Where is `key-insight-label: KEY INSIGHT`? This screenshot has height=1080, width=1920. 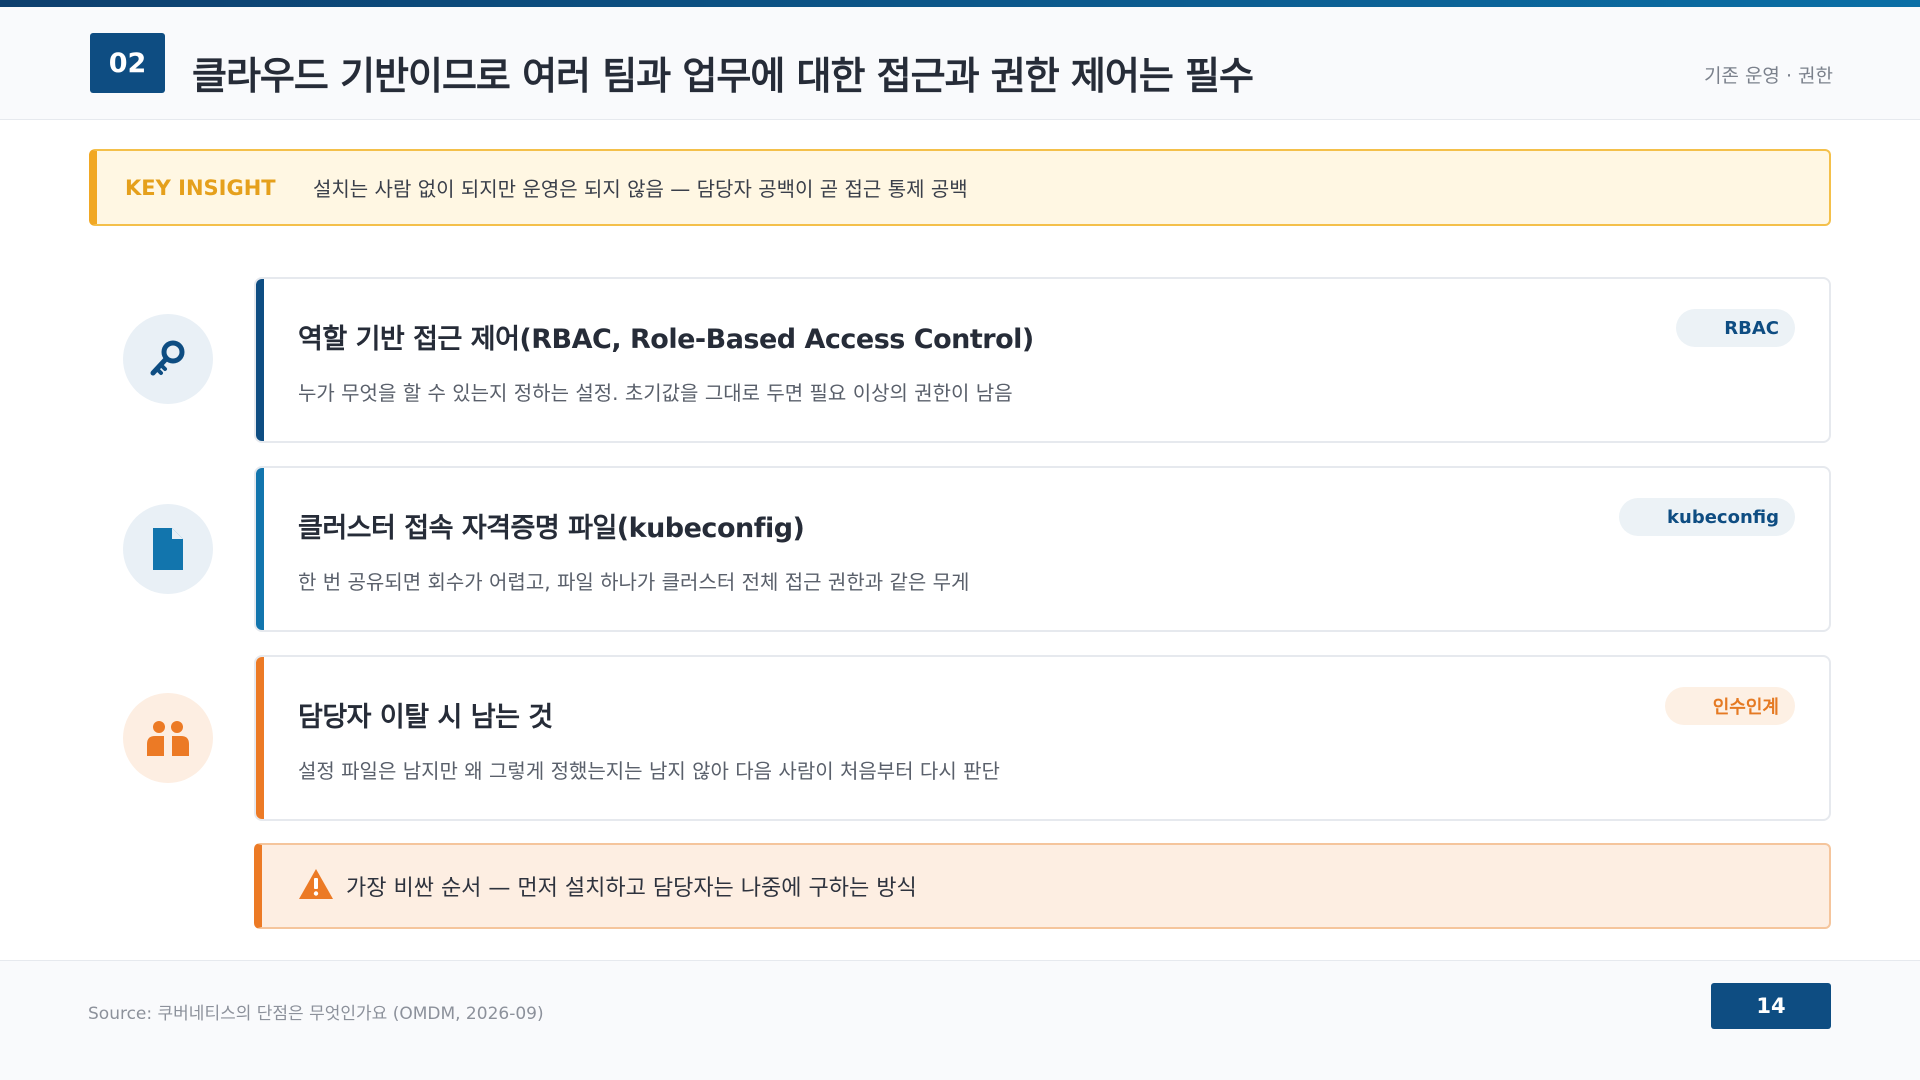 key-insight-label: KEY INSIGHT is located at coordinates (200, 187).